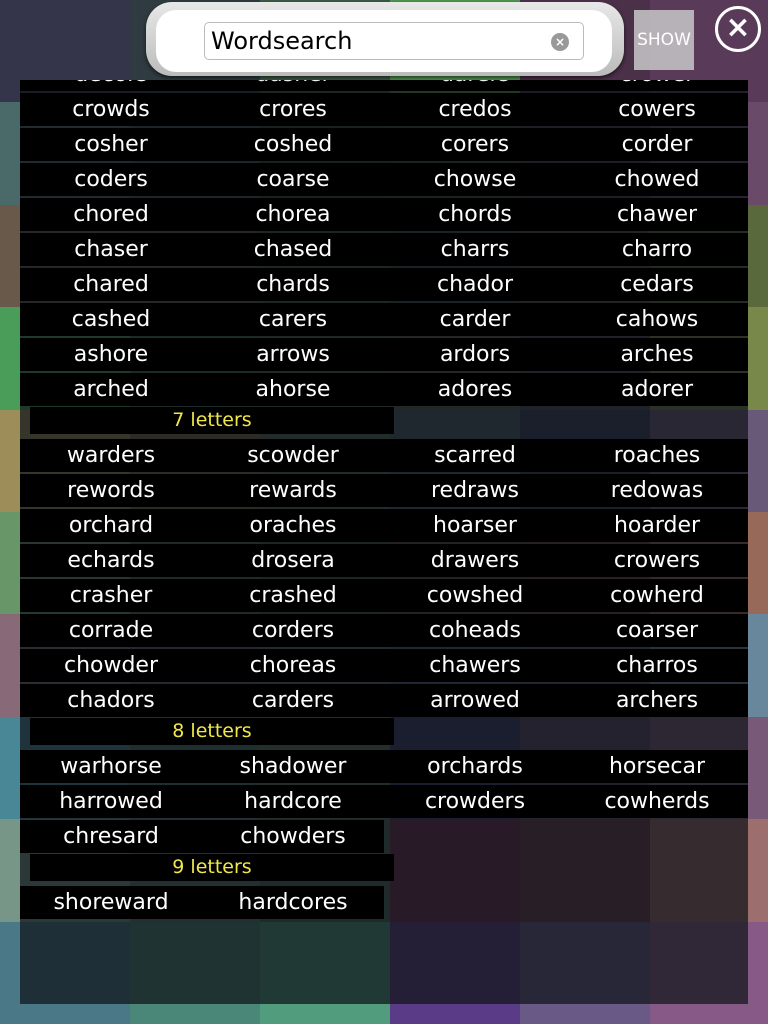 The height and width of the screenshot is (1024, 768). Describe the element at coordinates (293, 700) in the screenshot. I see `word-cell: carders` at that location.